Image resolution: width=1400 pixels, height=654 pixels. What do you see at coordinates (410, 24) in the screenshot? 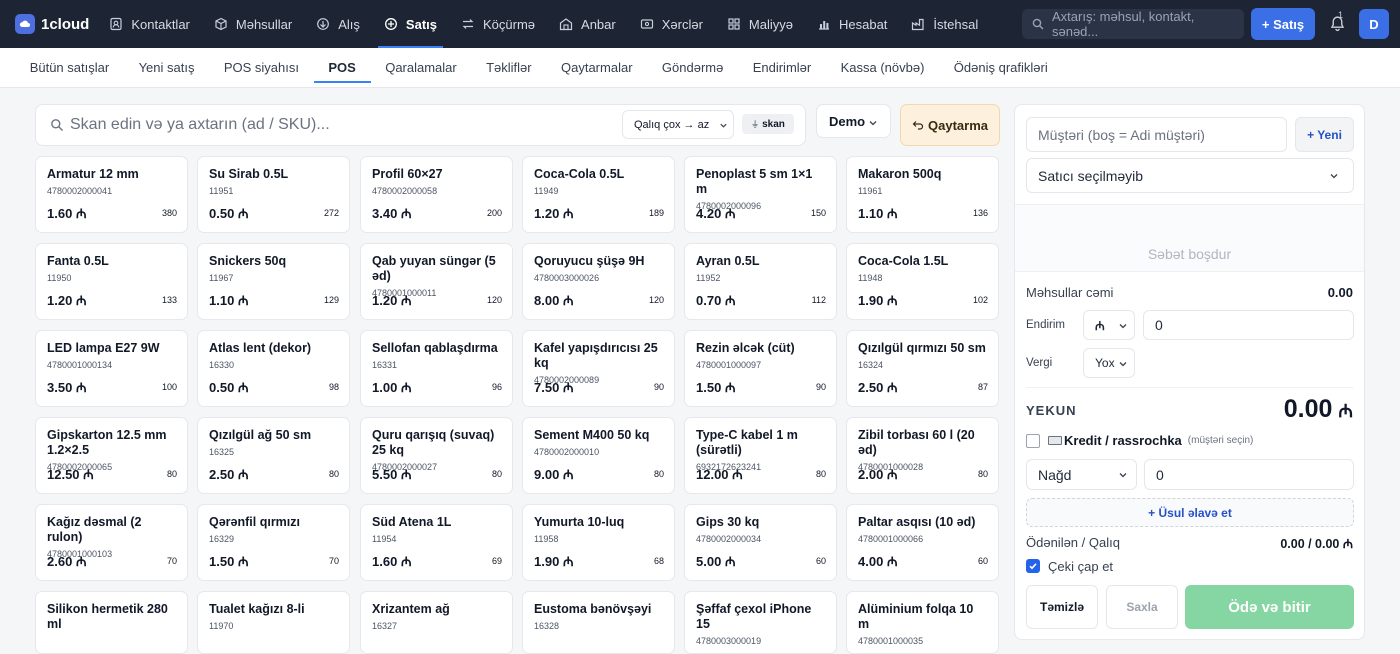
I see `nav-item-3: Satış` at bounding box center [410, 24].